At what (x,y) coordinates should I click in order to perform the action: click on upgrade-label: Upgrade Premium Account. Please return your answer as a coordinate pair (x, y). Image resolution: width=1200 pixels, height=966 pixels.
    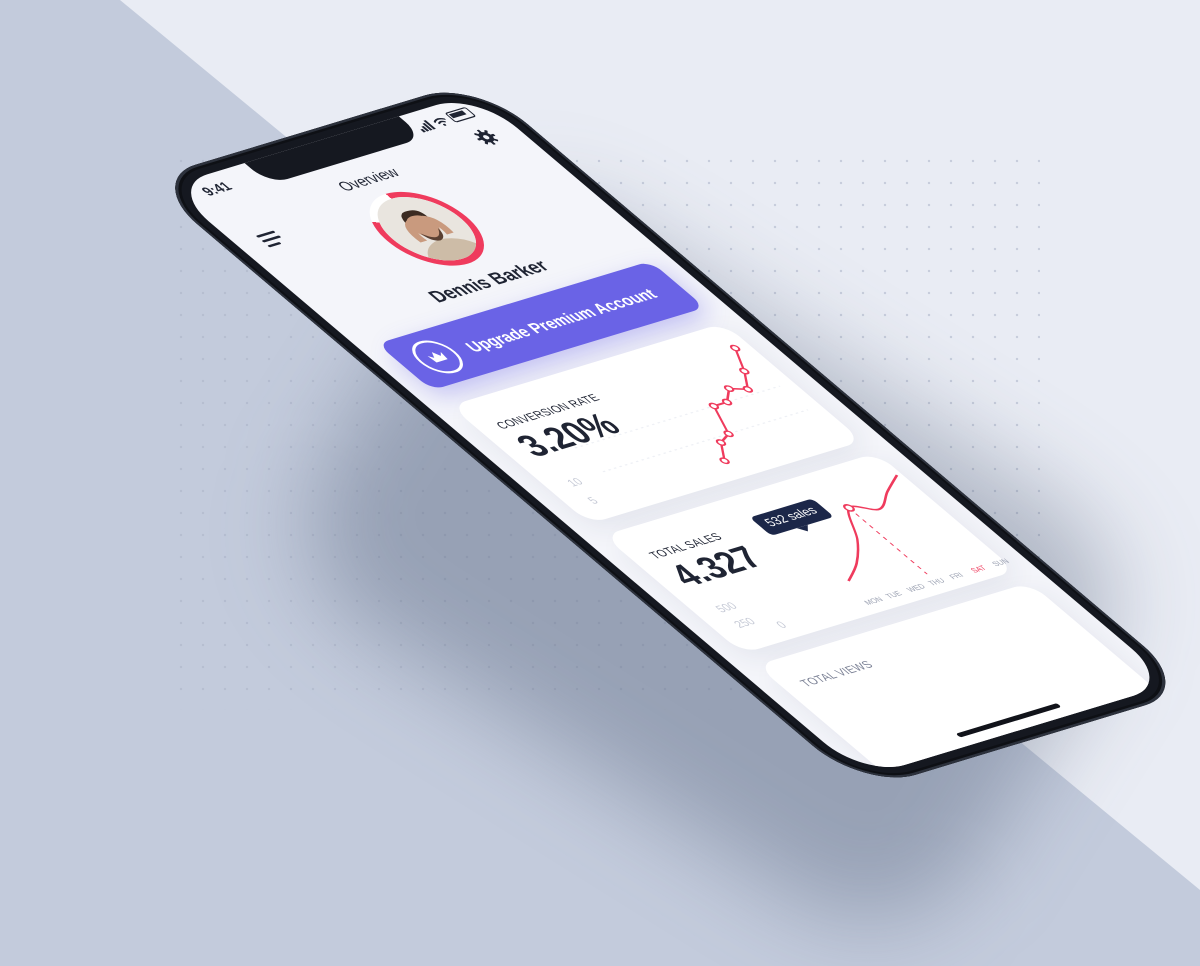
    Looking at the image, I should click on (560, 319).